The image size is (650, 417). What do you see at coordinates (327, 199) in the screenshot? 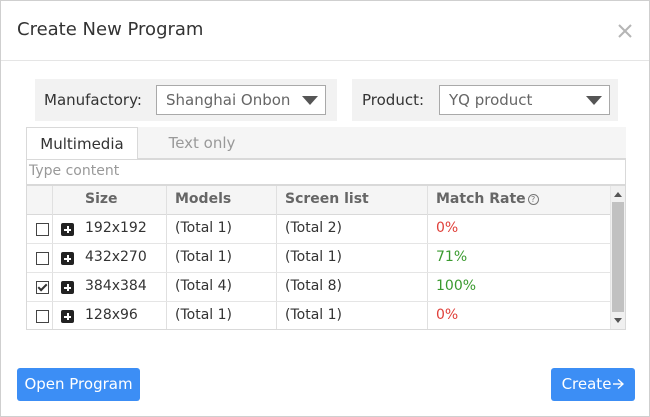
I see `header-screen-list: Screen list` at bounding box center [327, 199].